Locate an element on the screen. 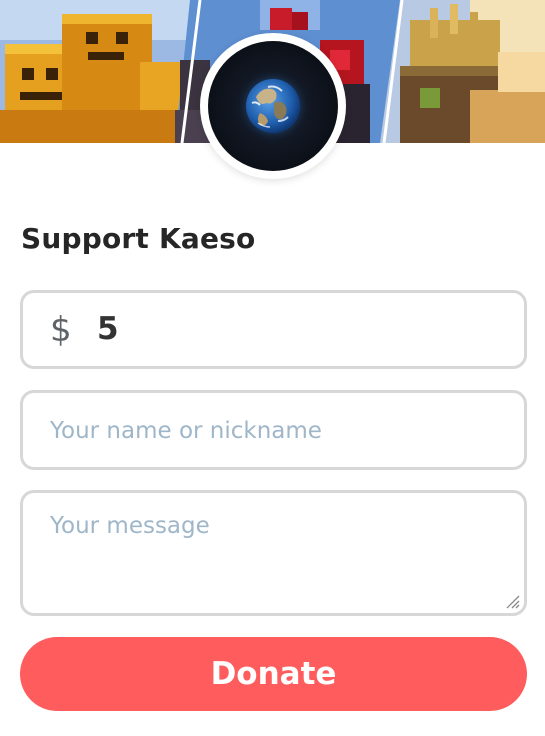 This screenshot has width=545, height=736. earth-icon is located at coordinates (273, 106).